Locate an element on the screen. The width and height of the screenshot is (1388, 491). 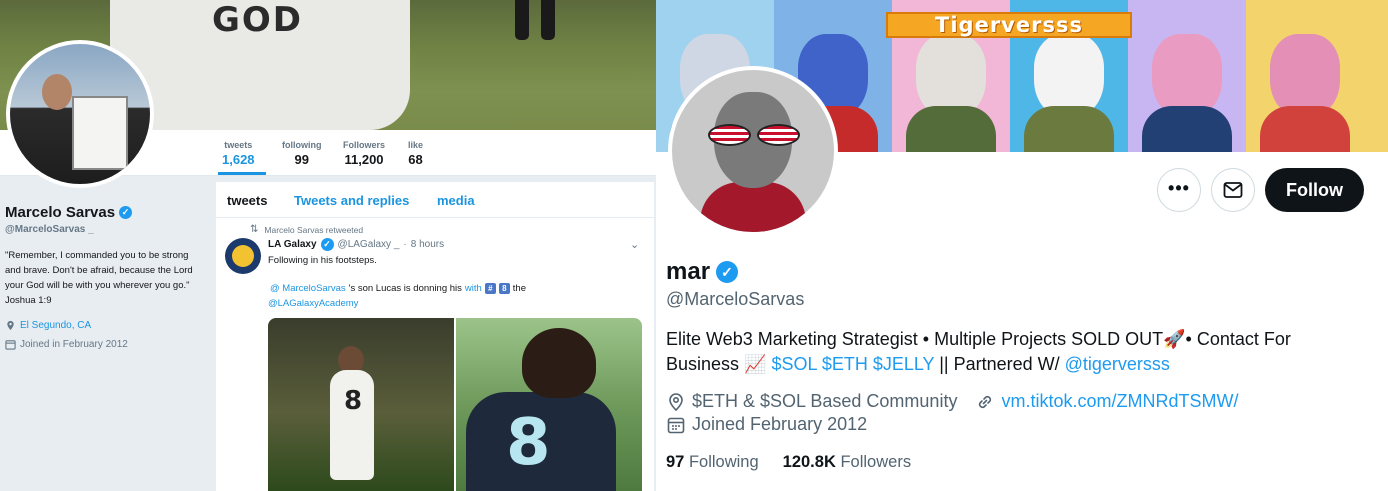
stat-label: like is located at coordinates (416, 145).